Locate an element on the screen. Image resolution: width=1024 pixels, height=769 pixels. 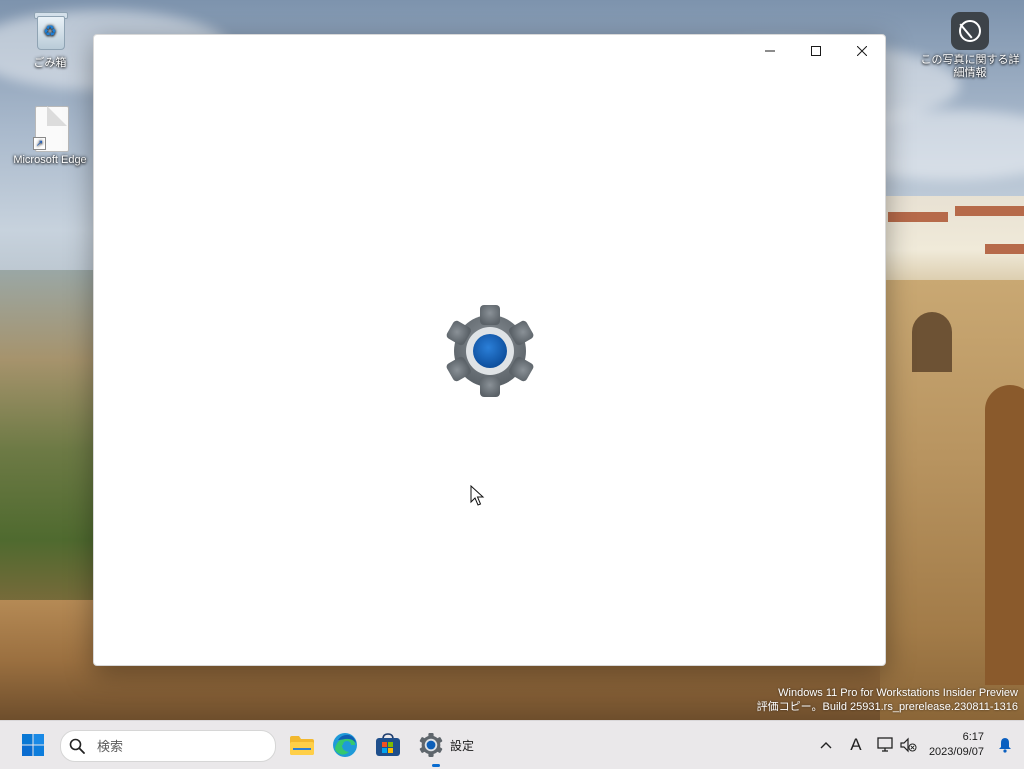
desktop-icon-label: この写真に関する詳細情報 is located at coordinates (970, 66).